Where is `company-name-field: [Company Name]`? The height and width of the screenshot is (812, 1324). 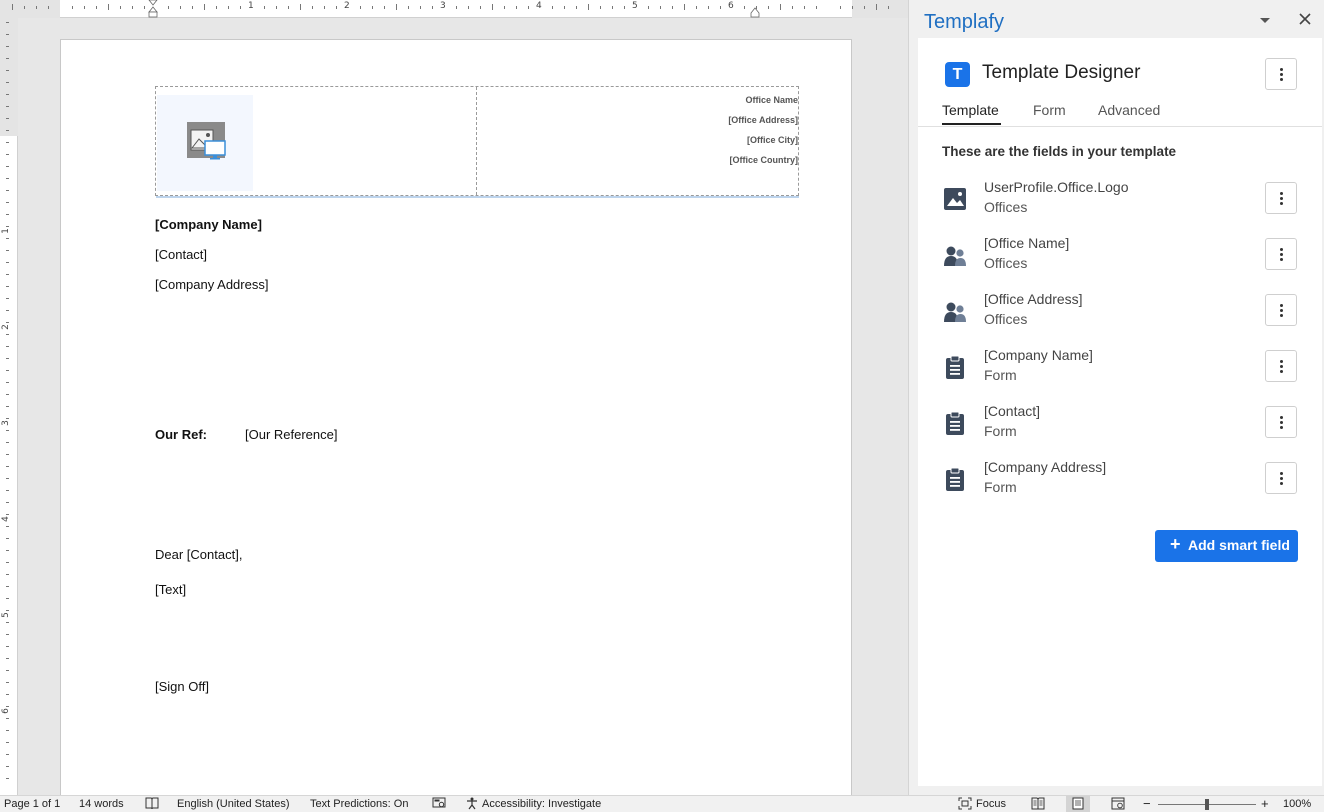 company-name-field: [Company Name] is located at coordinates (208, 224).